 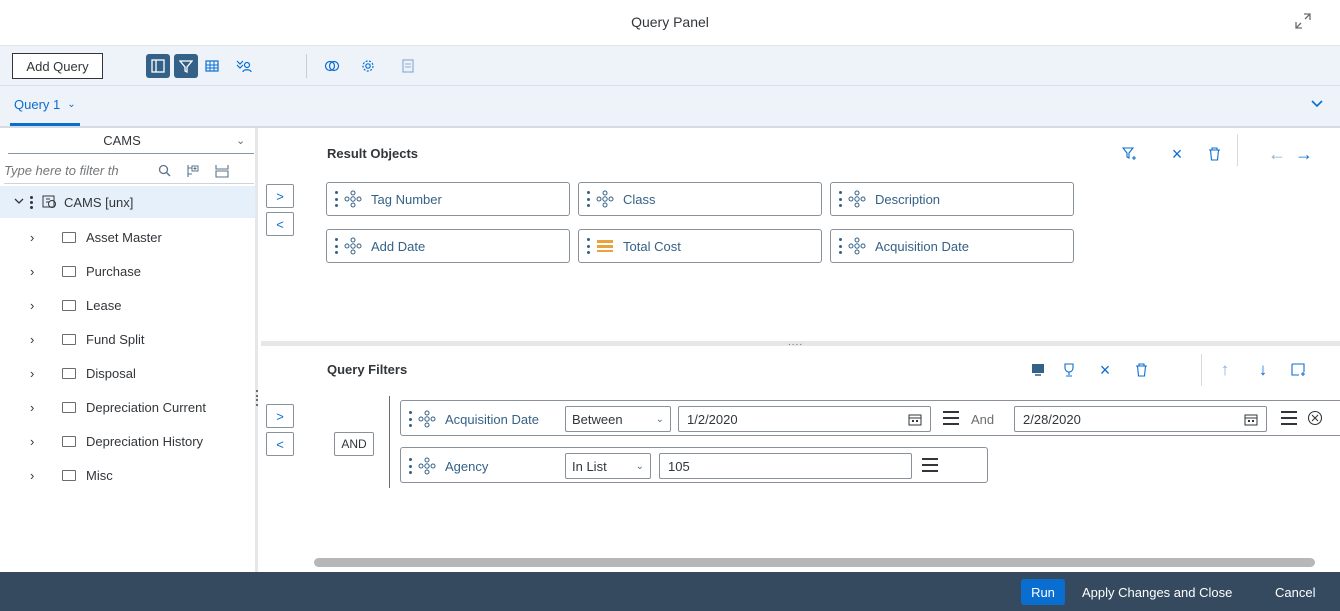 I want to click on tree-root-universe: CAMS [unx], so click(x=127, y=202).